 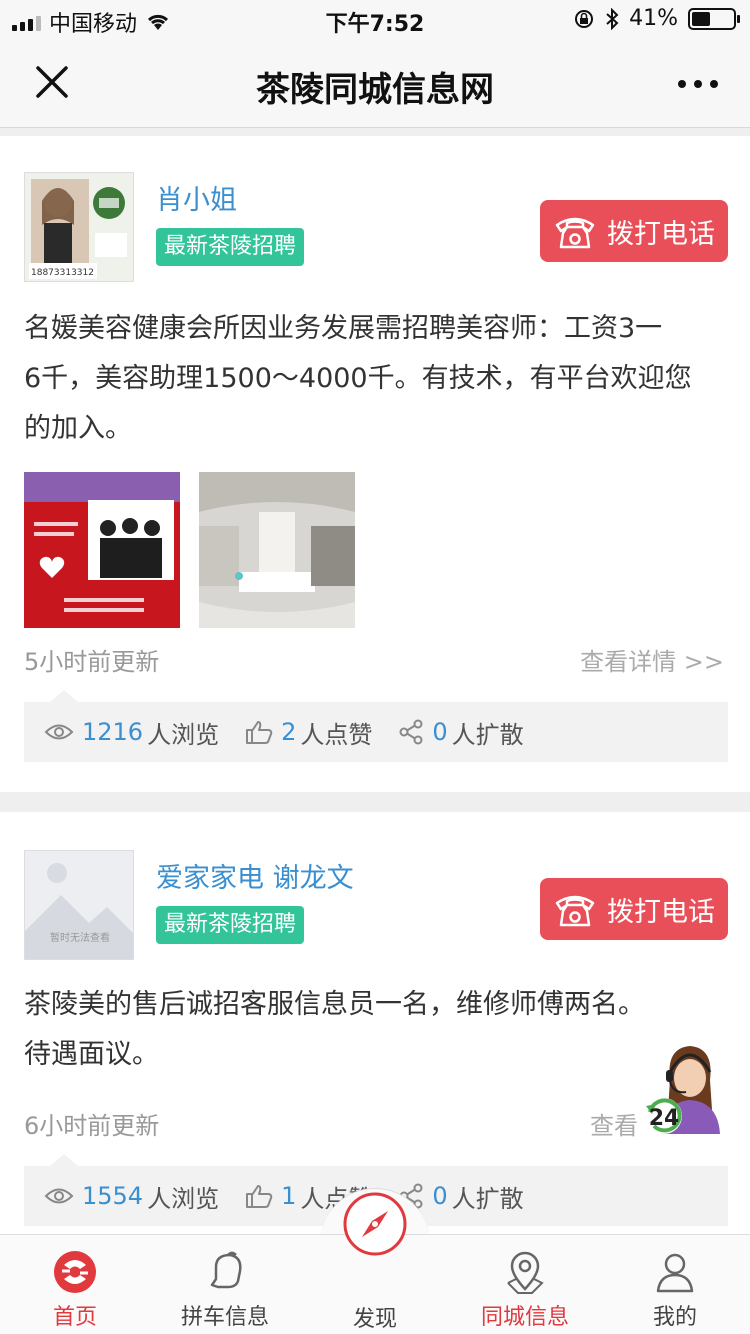 I want to click on tab-carpool: 拼车信息, so click(x=225, y=1284).